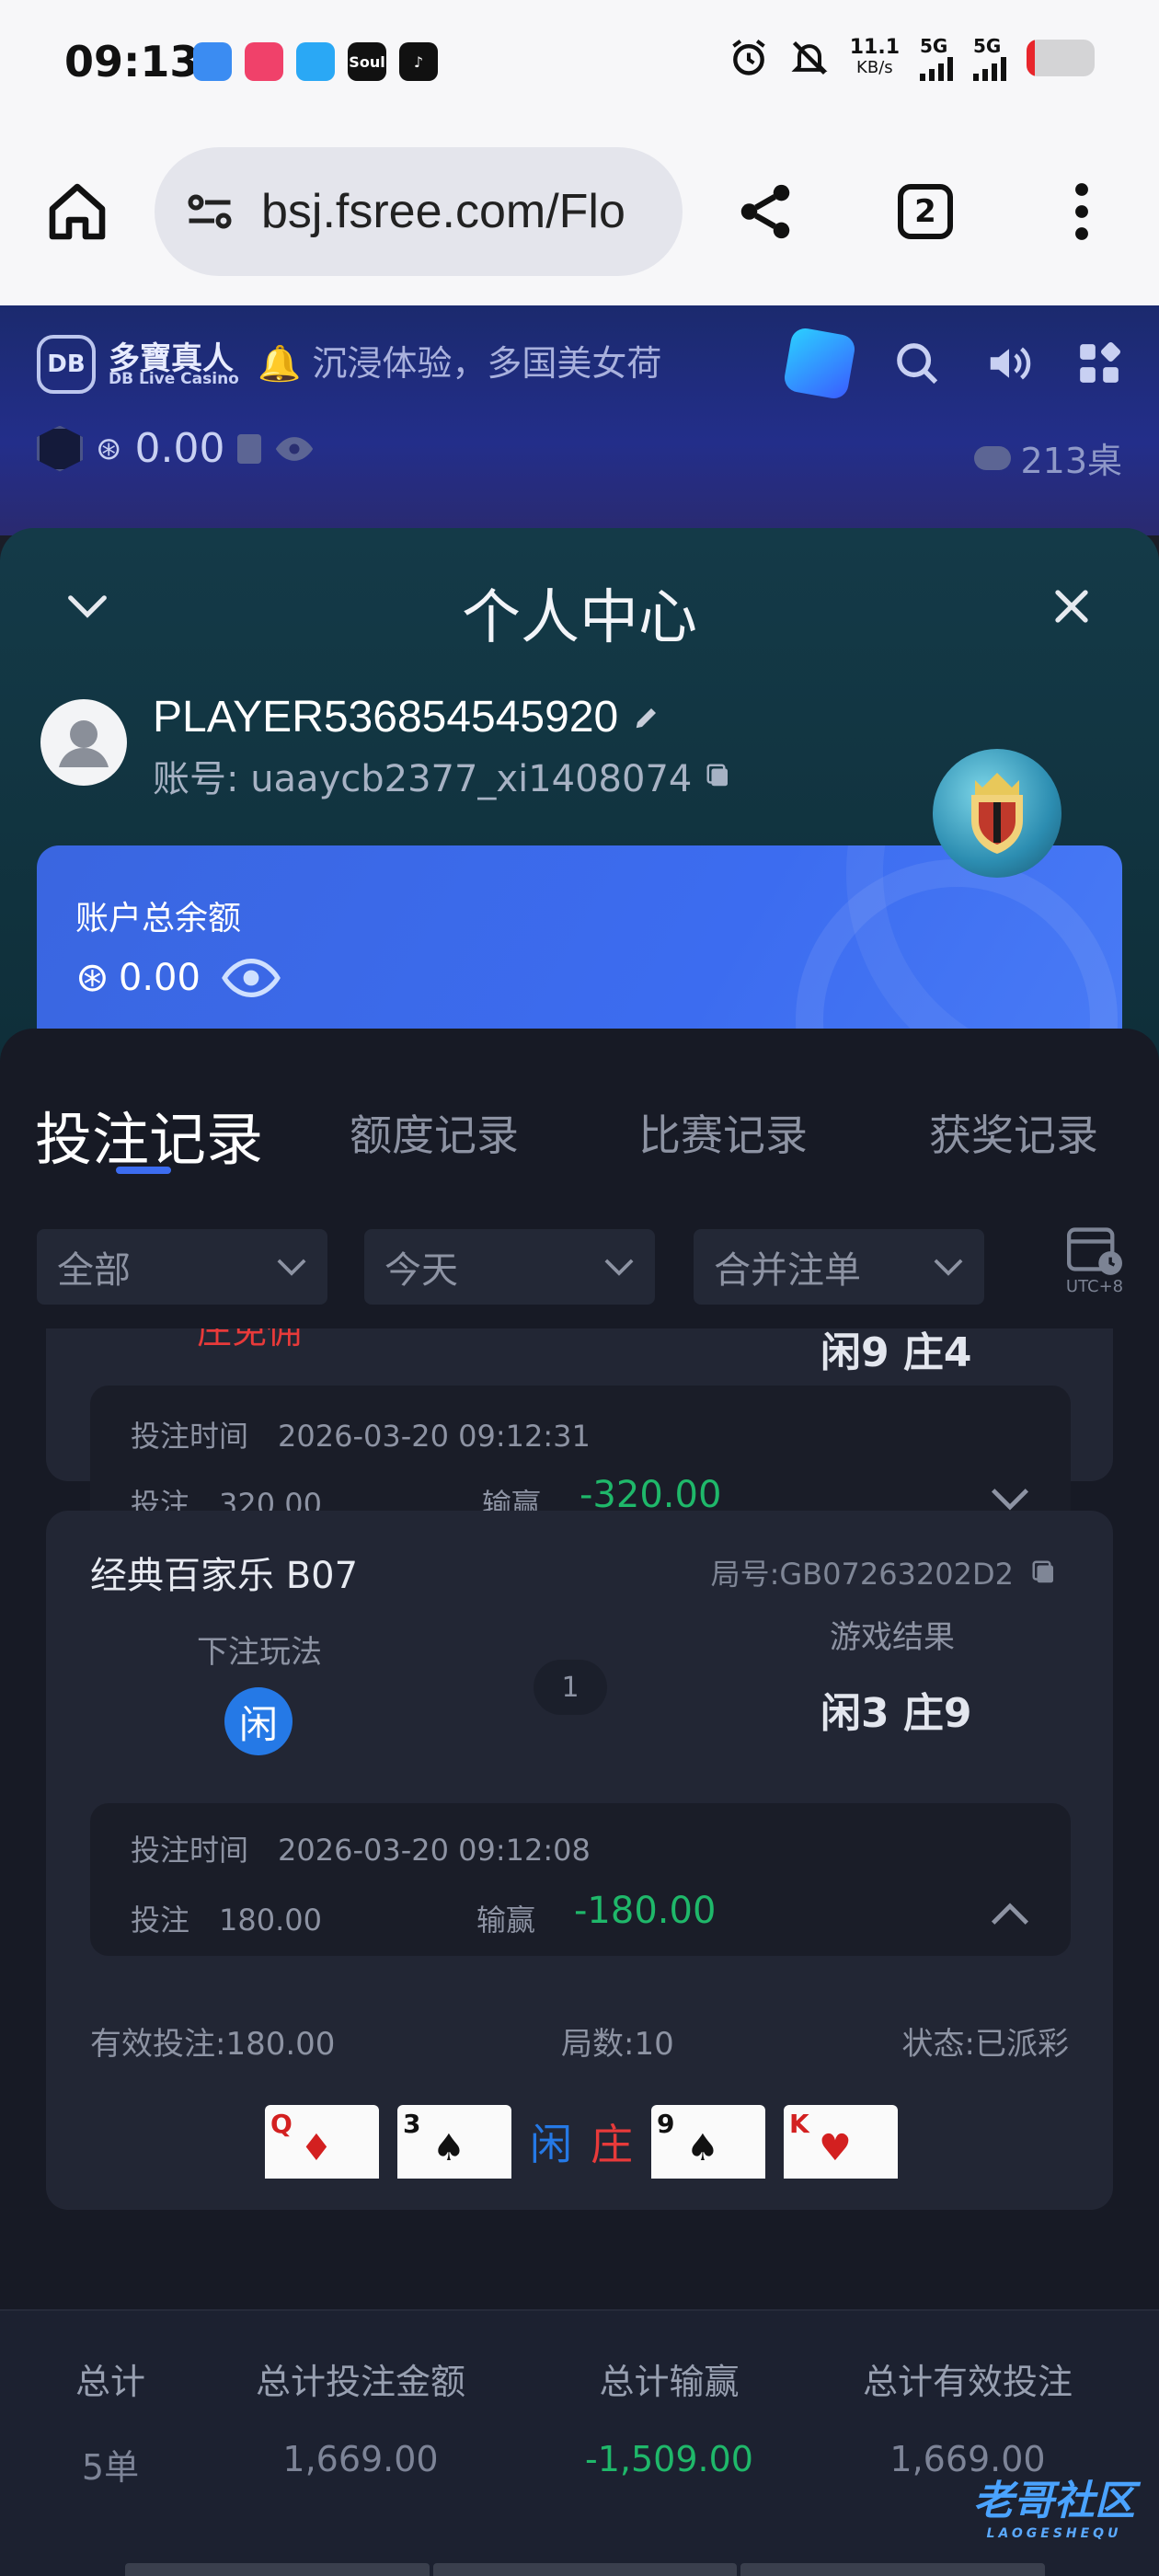  Describe the element at coordinates (159, 977) in the screenshot. I see `balance-value: 0.00` at that location.